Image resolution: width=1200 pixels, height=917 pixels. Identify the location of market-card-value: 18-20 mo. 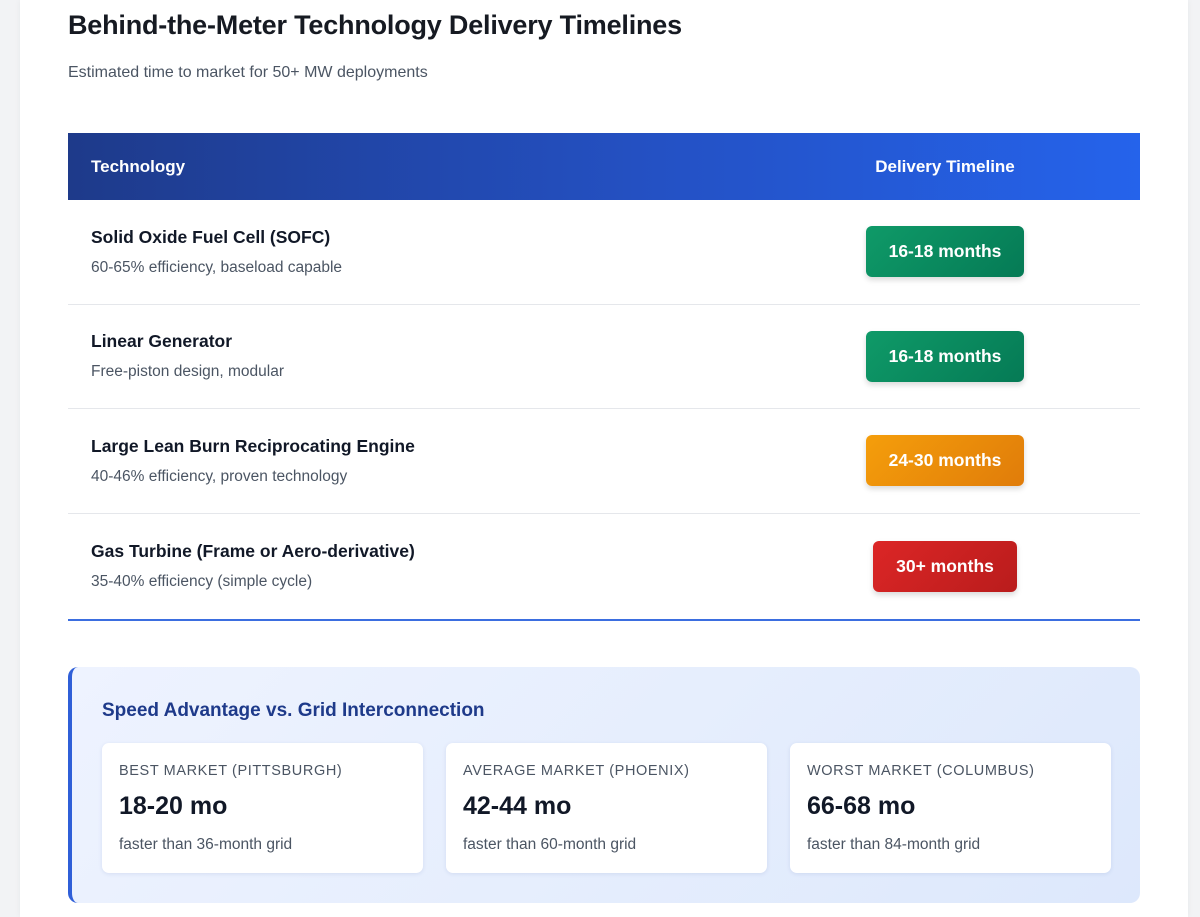
(173, 806).